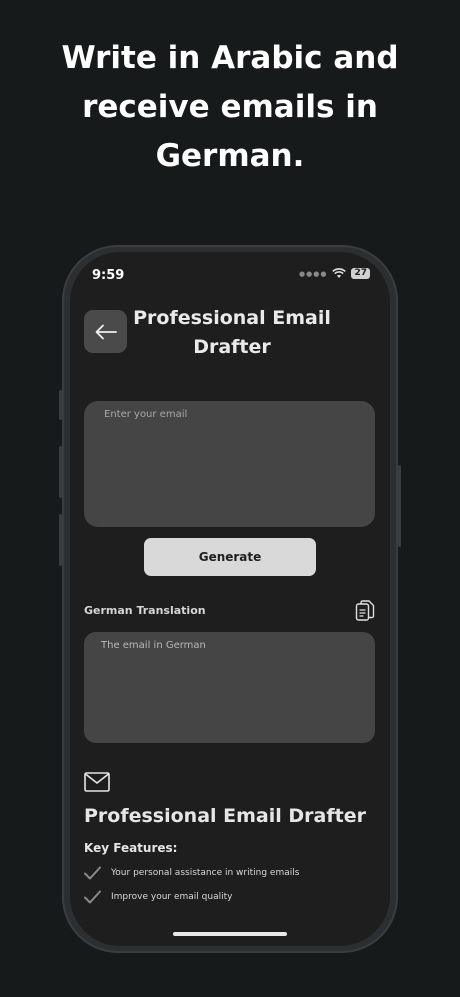 This screenshot has height=997, width=460. What do you see at coordinates (230, 557) in the screenshot?
I see `generate-button: Generate` at bounding box center [230, 557].